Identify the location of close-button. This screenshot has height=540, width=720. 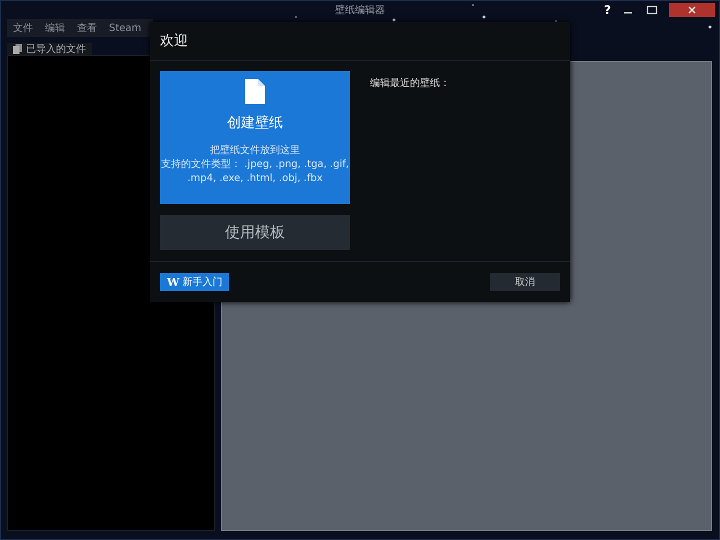
(692, 10).